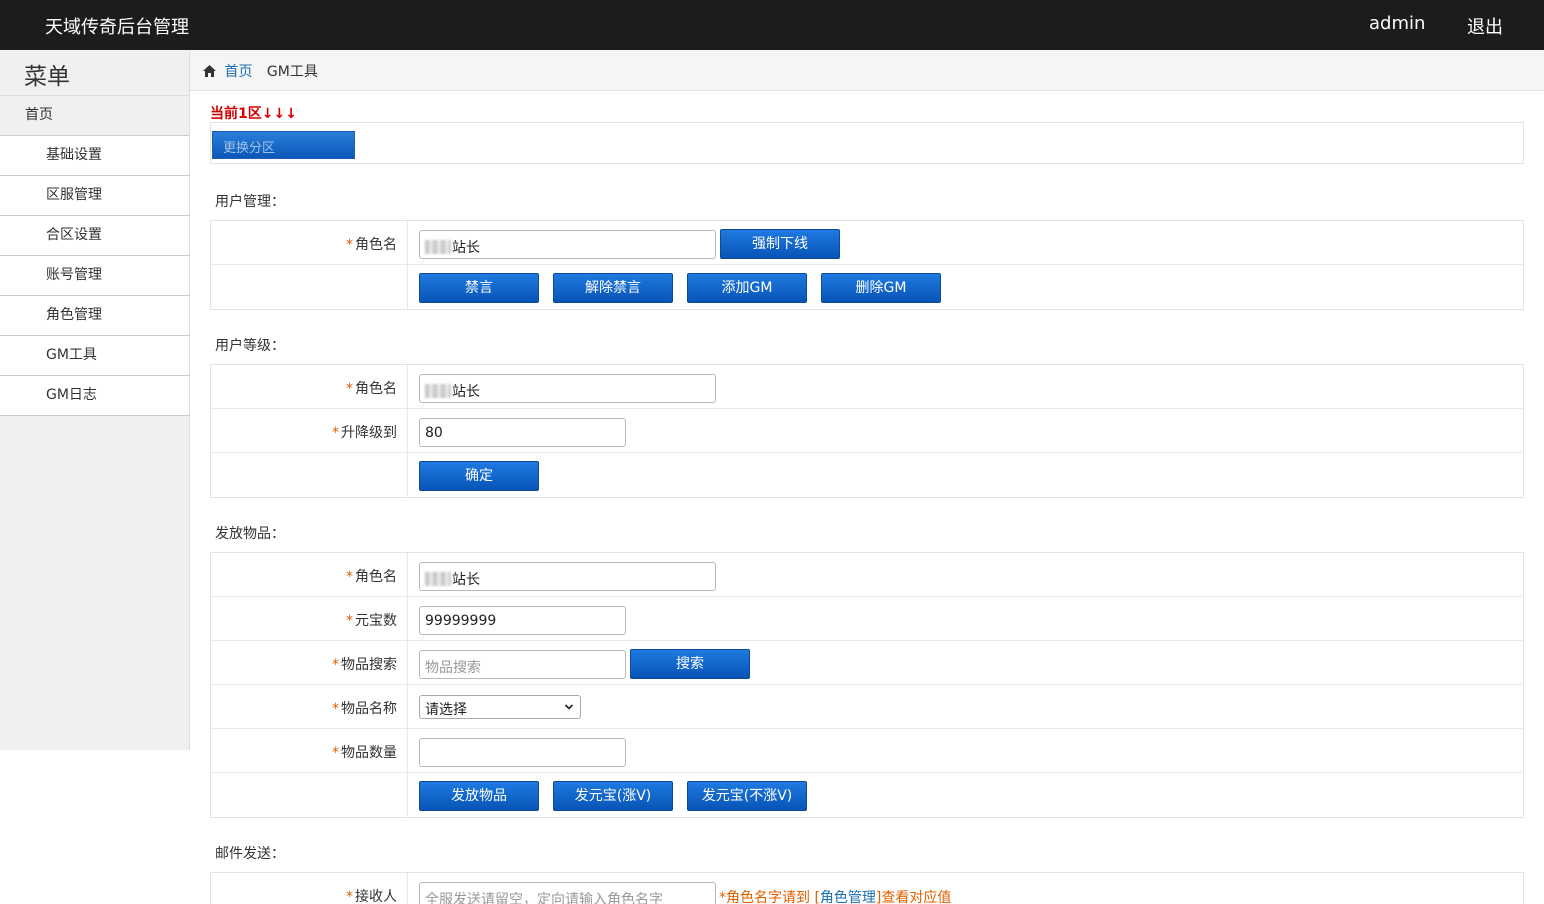  I want to click on sidebar-item-home: 首页, so click(94, 116).